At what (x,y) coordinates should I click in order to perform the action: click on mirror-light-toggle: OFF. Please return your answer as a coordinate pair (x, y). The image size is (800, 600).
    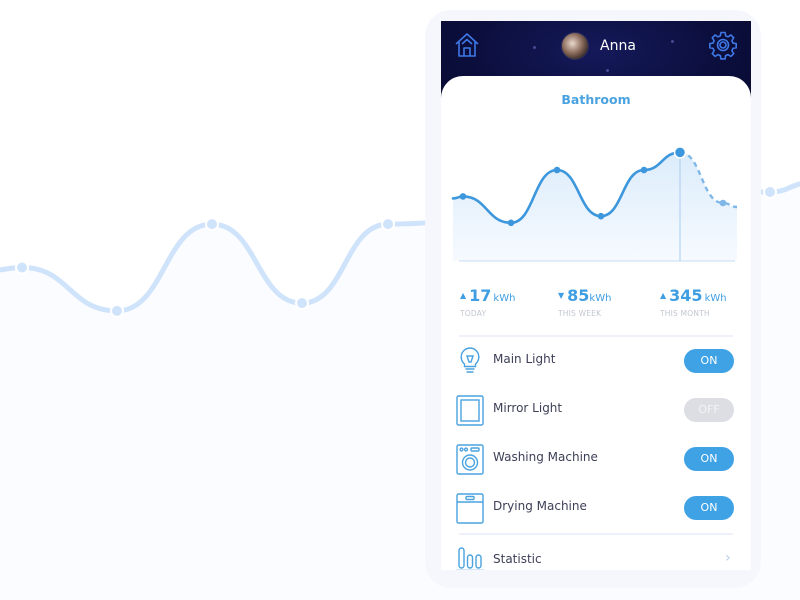
    Looking at the image, I should click on (709, 410).